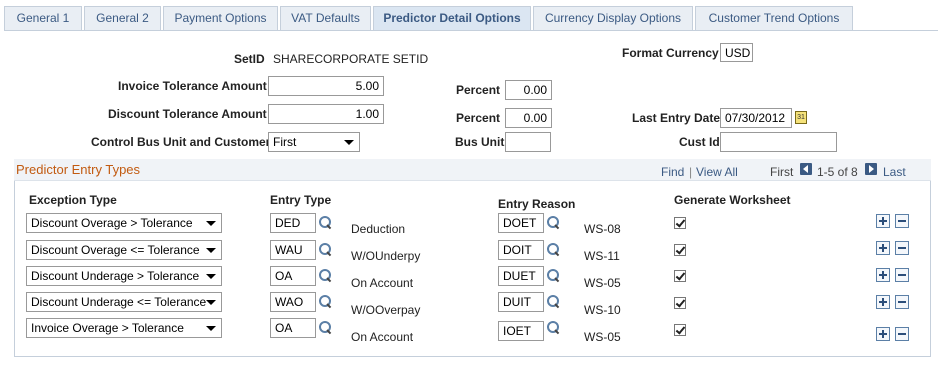 The height and width of the screenshot is (365, 943). I want to click on worksheet-code: WS-05, so click(602, 337).